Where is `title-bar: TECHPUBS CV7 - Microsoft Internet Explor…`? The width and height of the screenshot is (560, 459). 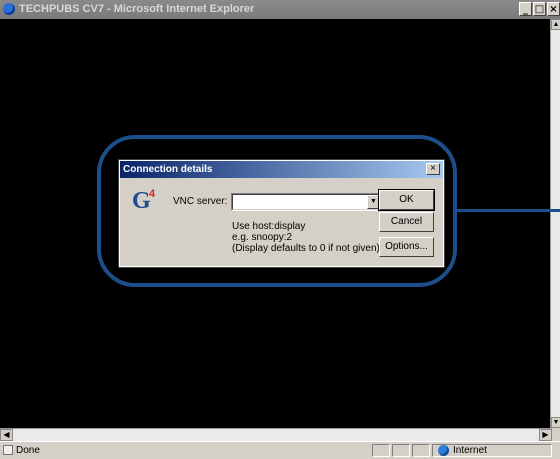 title-bar: TECHPUBS CV7 - Microsoft Internet Explor… is located at coordinates (280, 9).